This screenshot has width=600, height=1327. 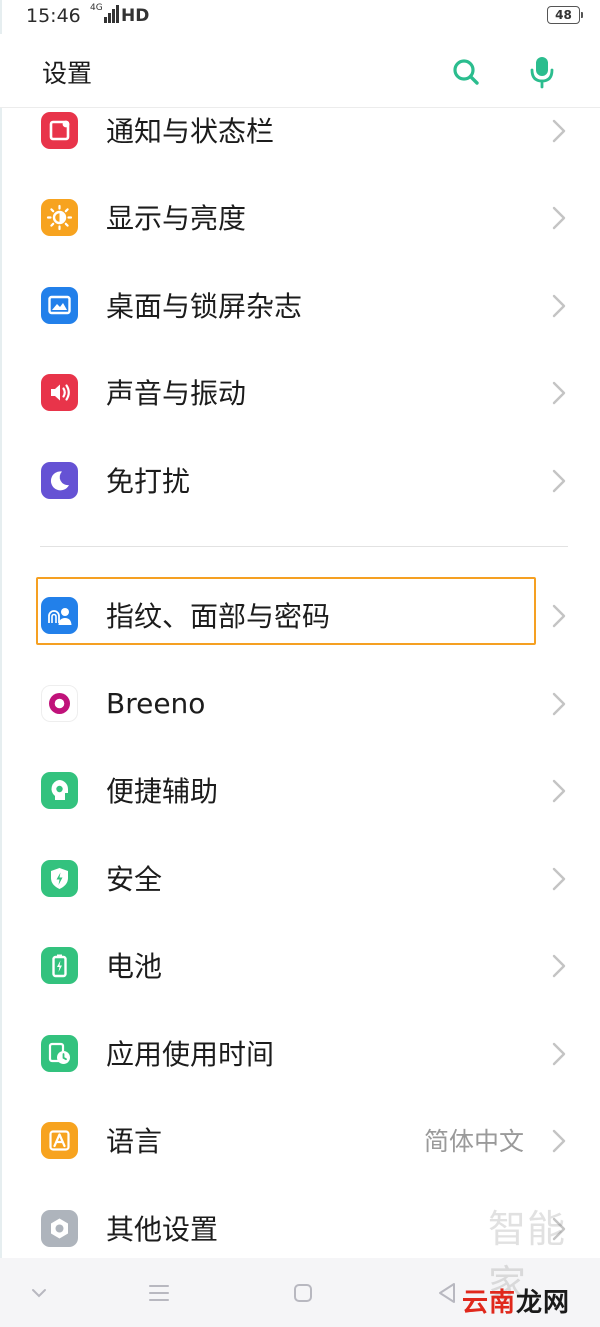 I want to click on setting-label: 声音与振动, so click(x=176, y=393).